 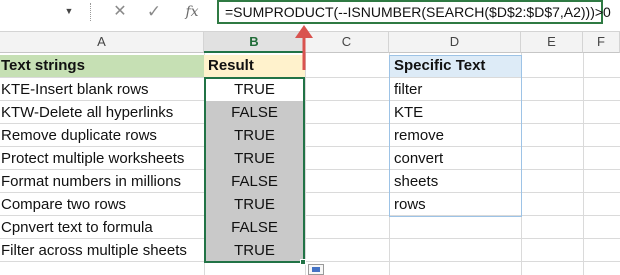 What do you see at coordinates (154, 12) in the screenshot?
I see `enter-icon: ✓` at bounding box center [154, 12].